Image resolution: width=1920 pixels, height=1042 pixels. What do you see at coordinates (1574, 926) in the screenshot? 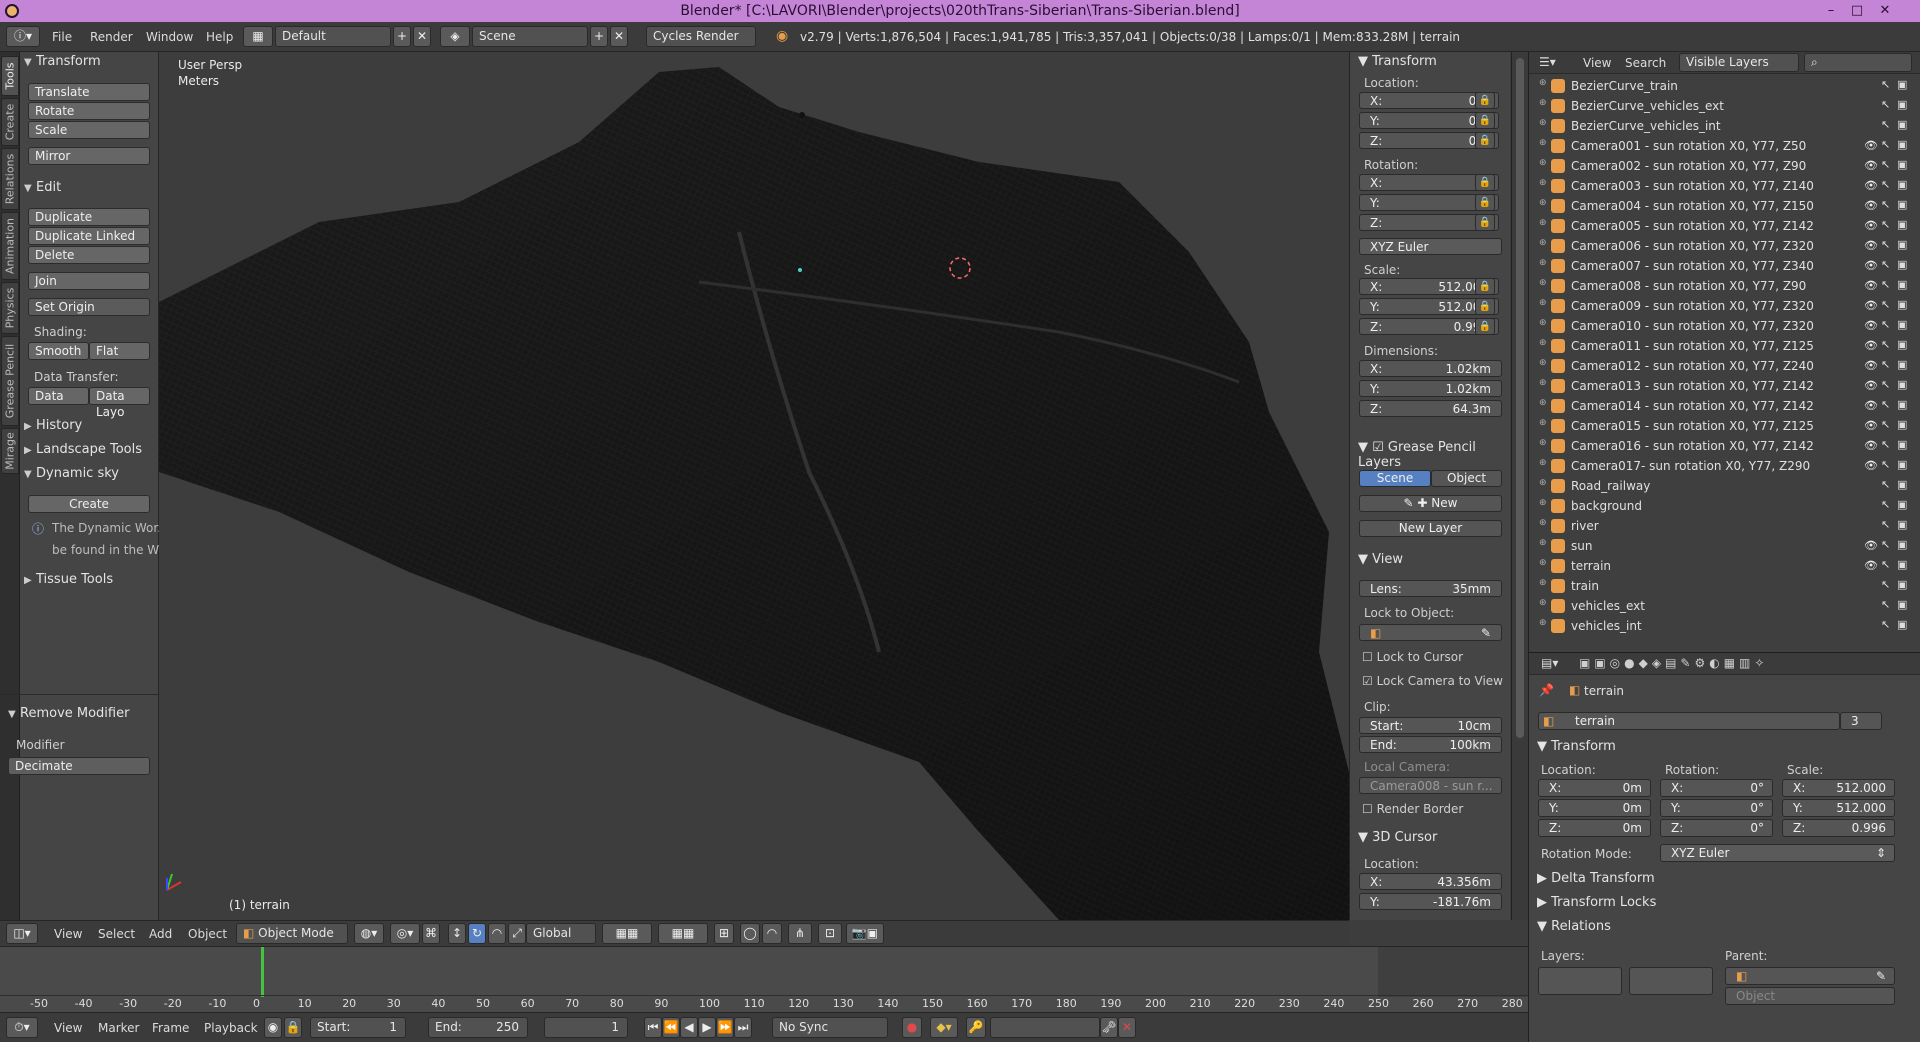
I see `relations-header: ▼ Relations` at bounding box center [1574, 926].